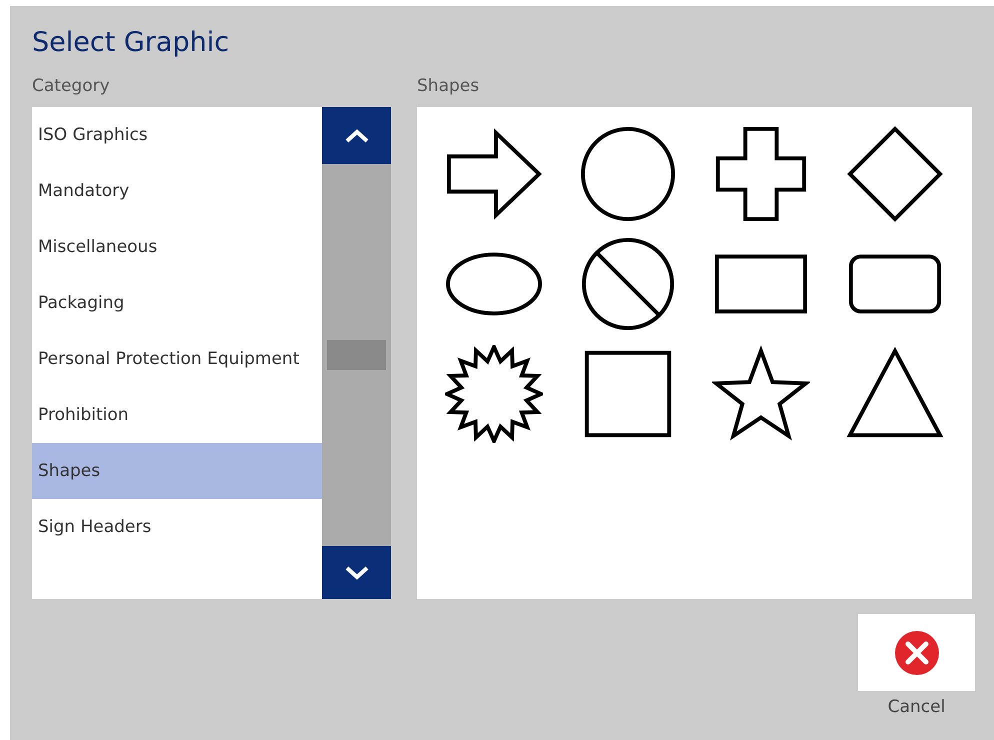 This screenshot has height=740, width=994. What do you see at coordinates (71, 86) in the screenshot?
I see `category-label: Category` at bounding box center [71, 86].